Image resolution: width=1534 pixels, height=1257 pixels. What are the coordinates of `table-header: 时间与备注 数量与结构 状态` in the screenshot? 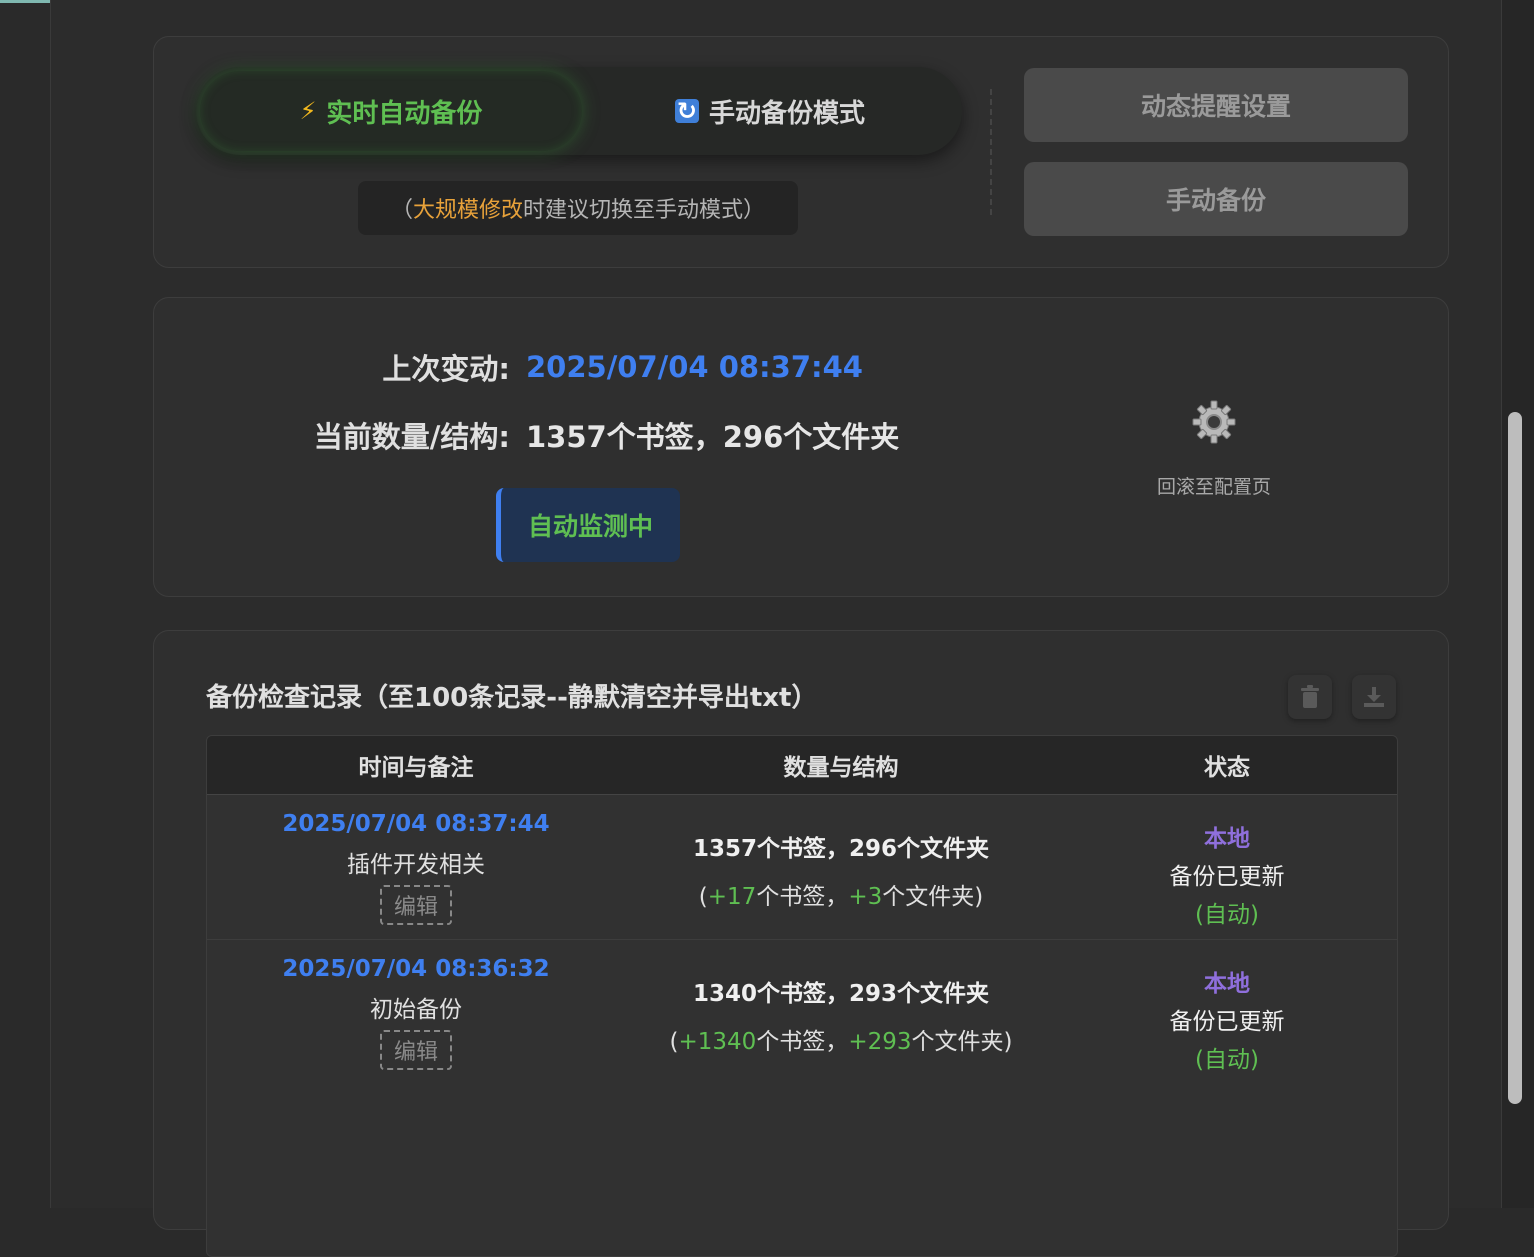 It's located at (802, 765).